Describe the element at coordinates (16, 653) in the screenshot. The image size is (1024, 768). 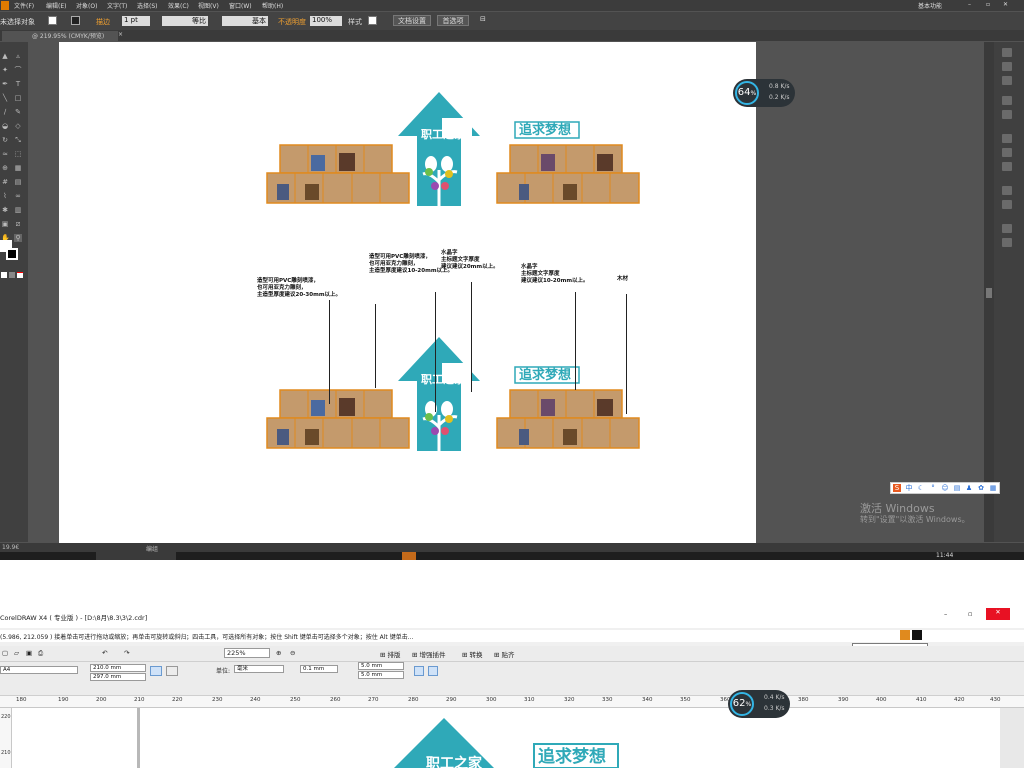
I see `open-file-icon: ▱` at that location.